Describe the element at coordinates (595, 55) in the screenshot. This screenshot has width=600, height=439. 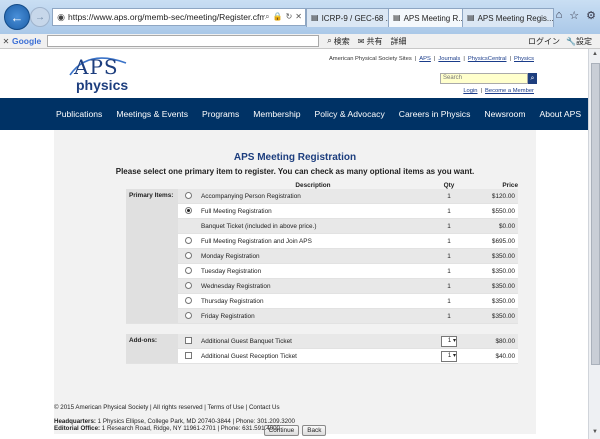
I see `scroll-up-icon: ▲` at that location.